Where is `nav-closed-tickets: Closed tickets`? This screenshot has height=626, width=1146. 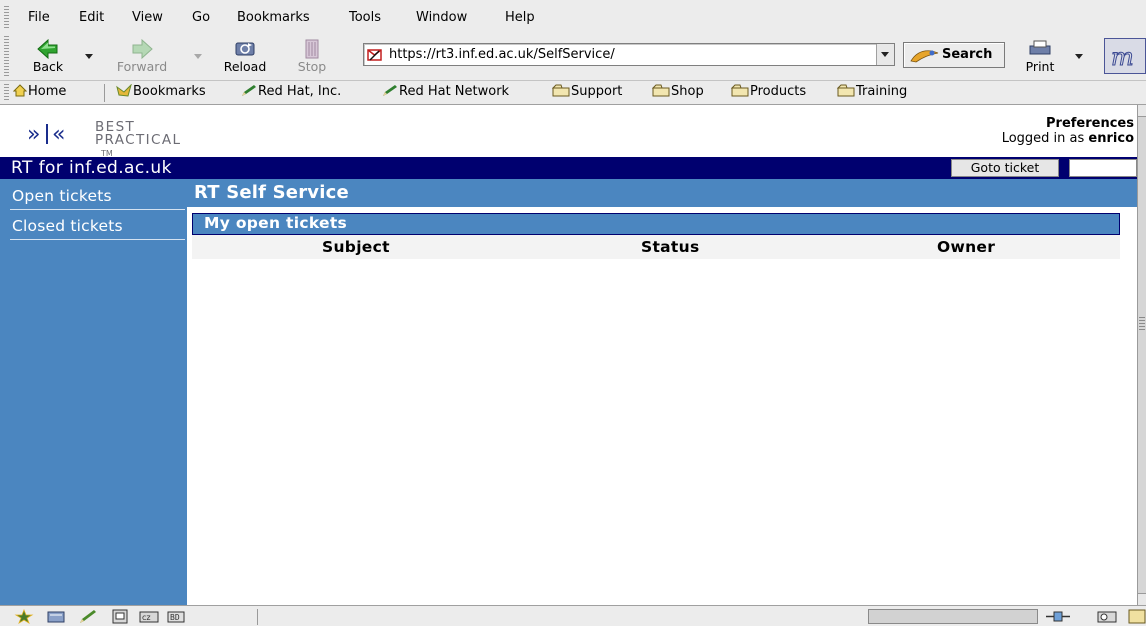 nav-closed-tickets: Closed tickets is located at coordinates (93, 226).